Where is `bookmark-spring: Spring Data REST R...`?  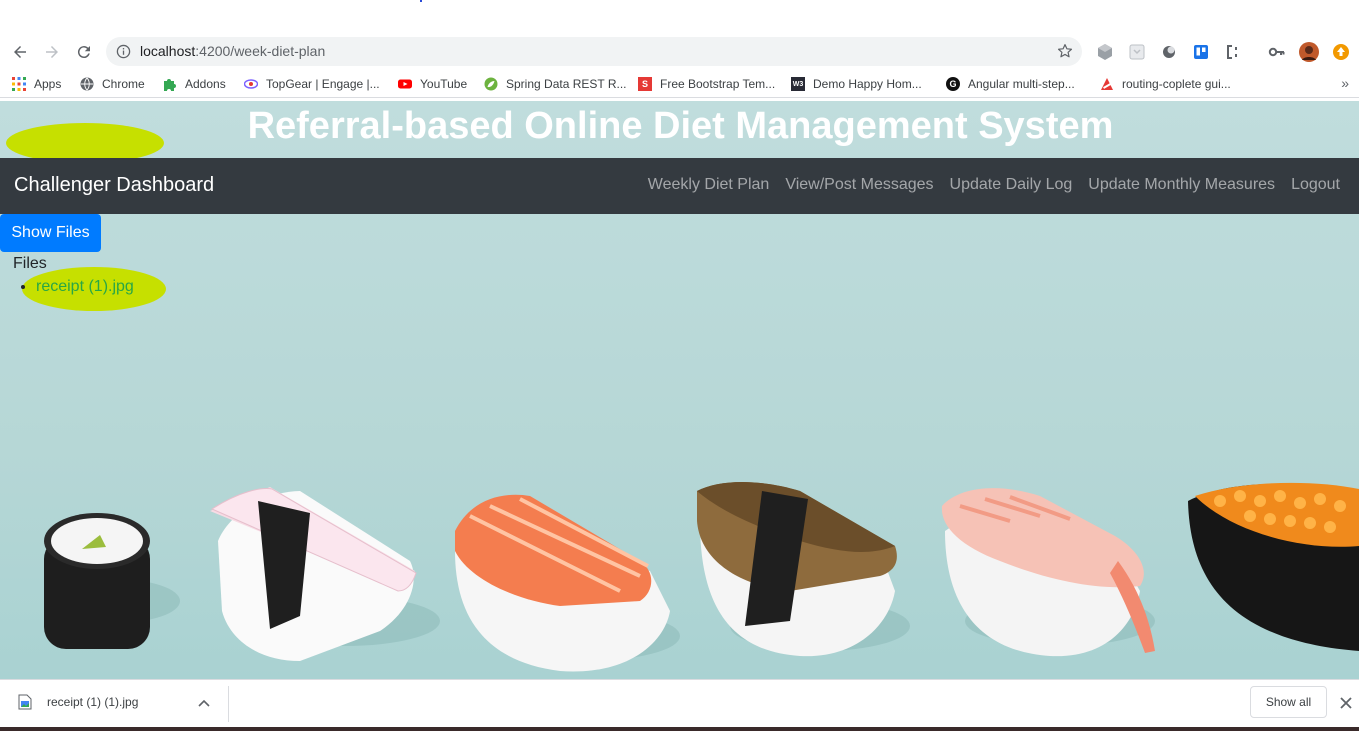
bookmark-spring: Spring Data REST R... is located at coordinates (555, 84).